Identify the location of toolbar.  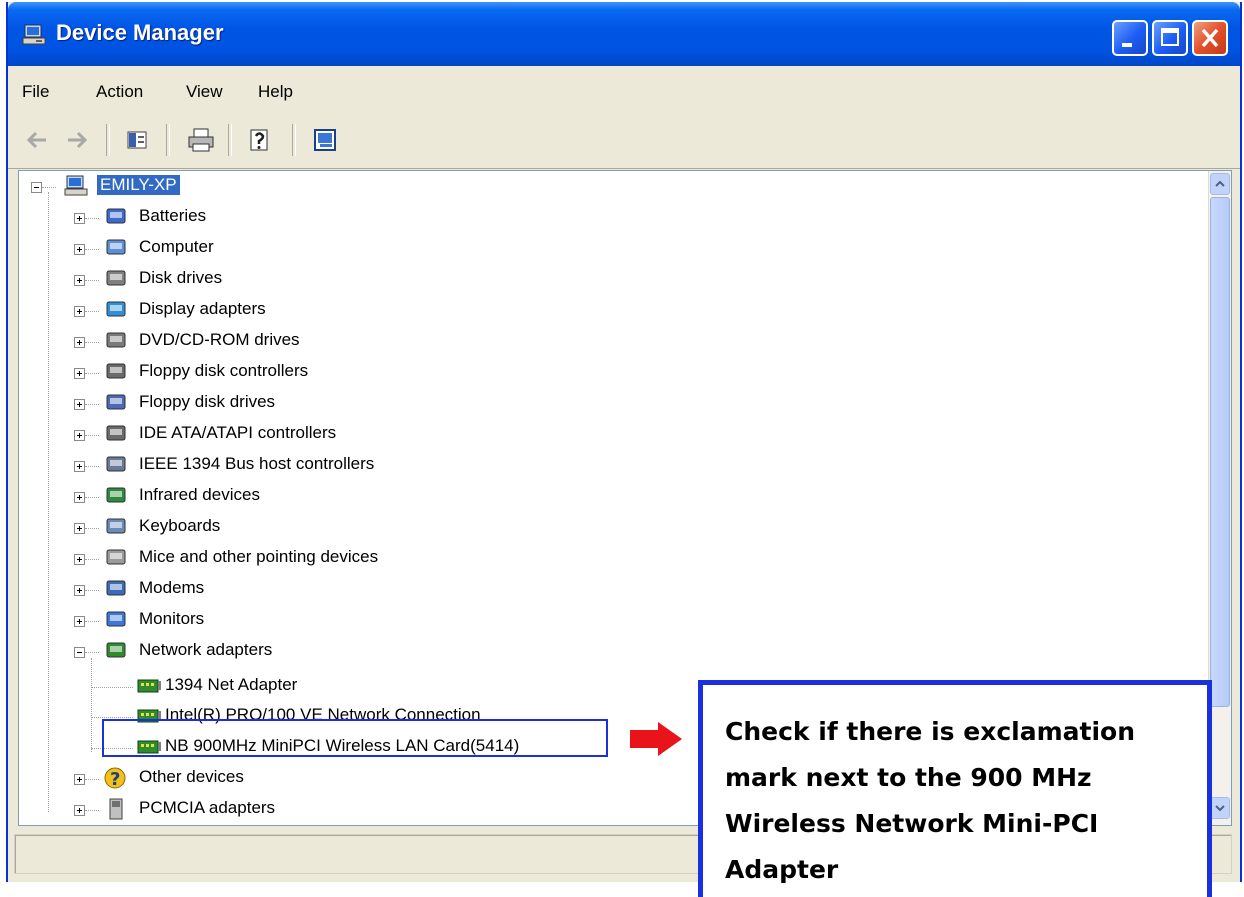
(624, 141).